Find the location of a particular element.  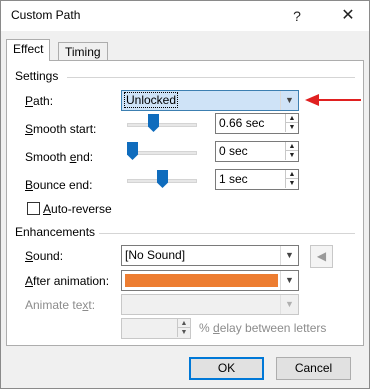

bounce-end-spinner: 1 sec ▲ ▼ is located at coordinates (257, 179).